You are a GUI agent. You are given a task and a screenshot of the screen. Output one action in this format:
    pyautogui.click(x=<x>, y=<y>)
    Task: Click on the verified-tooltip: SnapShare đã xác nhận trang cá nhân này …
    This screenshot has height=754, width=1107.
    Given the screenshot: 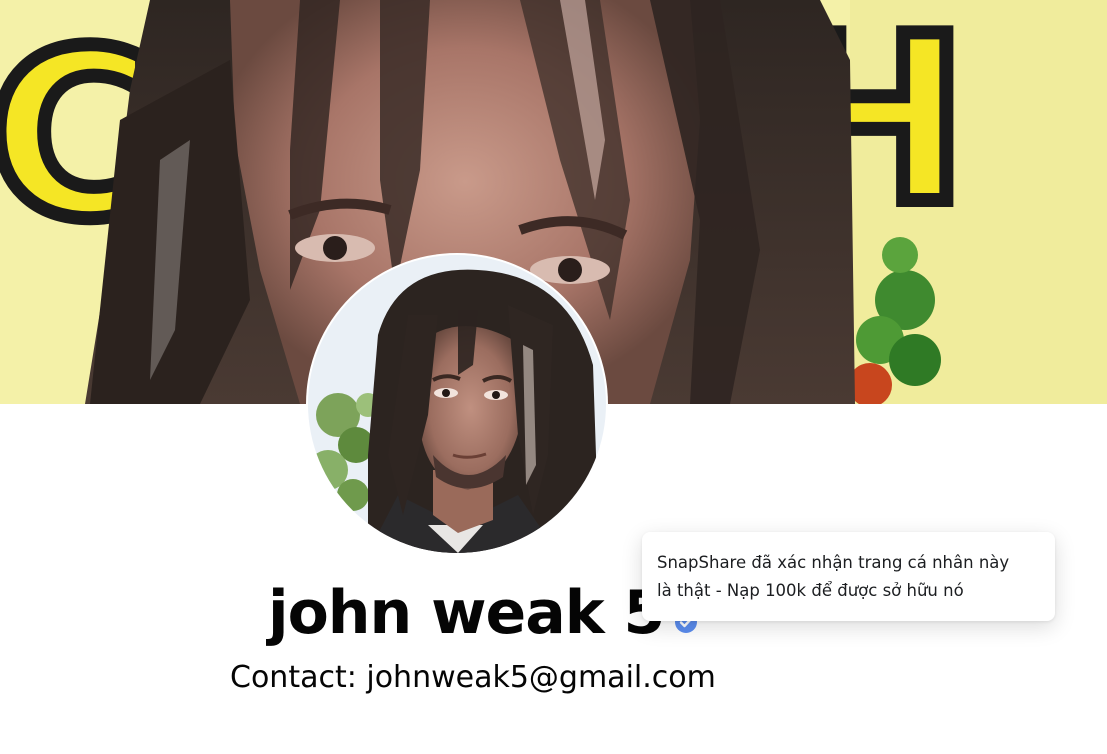 What is the action you would take?
    pyautogui.click(x=848, y=576)
    